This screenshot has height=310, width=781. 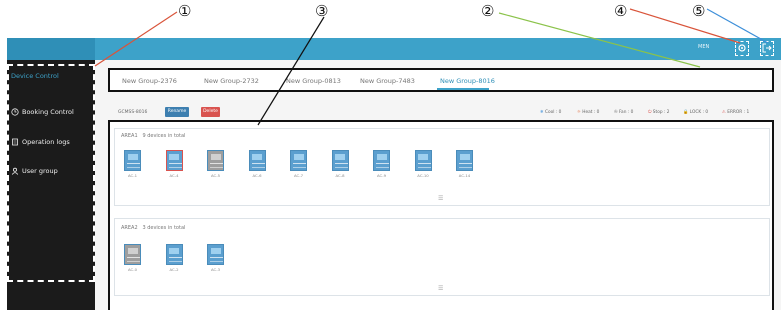 What do you see at coordinates (185, 11) in the screenshot?
I see `callout-1: ①` at bounding box center [185, 11].